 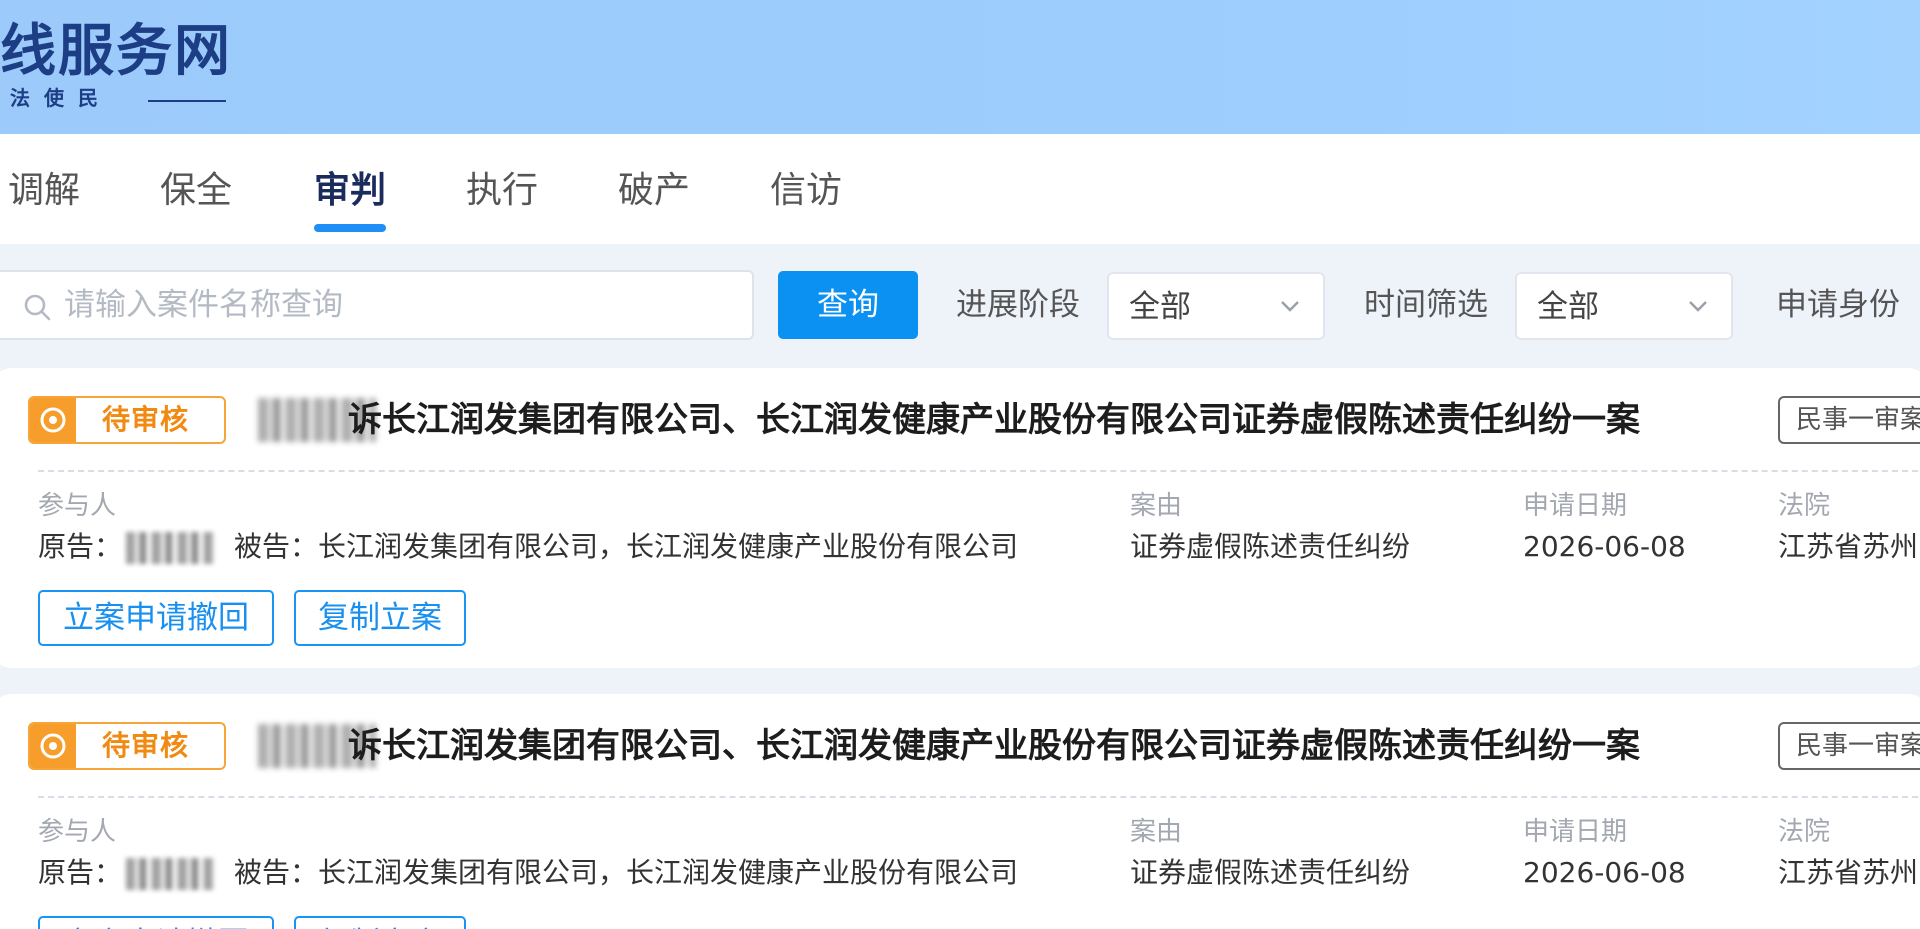 I want to click on logo-subtitle: 法使民, so click(x=61, y=98).